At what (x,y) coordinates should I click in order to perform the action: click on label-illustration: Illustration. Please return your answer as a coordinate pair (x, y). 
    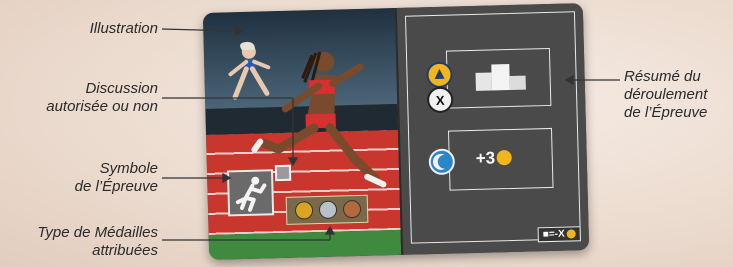
    Looking at the image, I should click on (123, 28).